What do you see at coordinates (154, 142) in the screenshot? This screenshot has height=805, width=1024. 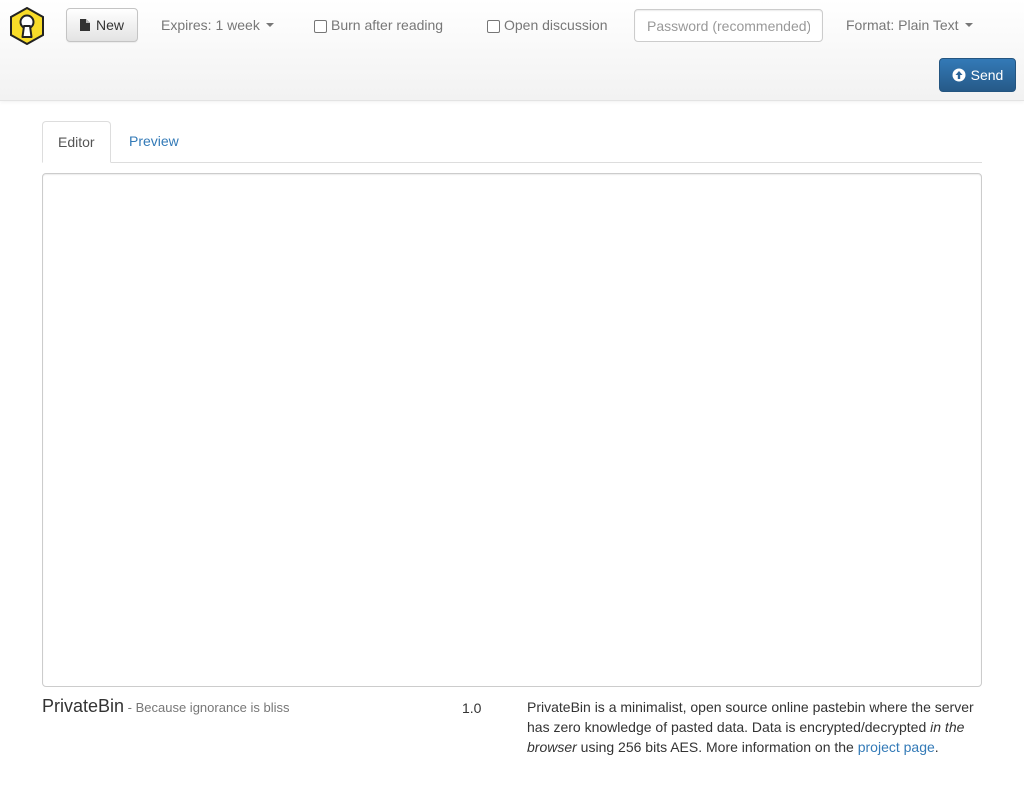 I see `tab-preview: Preview` at bounding box center [154, 142].